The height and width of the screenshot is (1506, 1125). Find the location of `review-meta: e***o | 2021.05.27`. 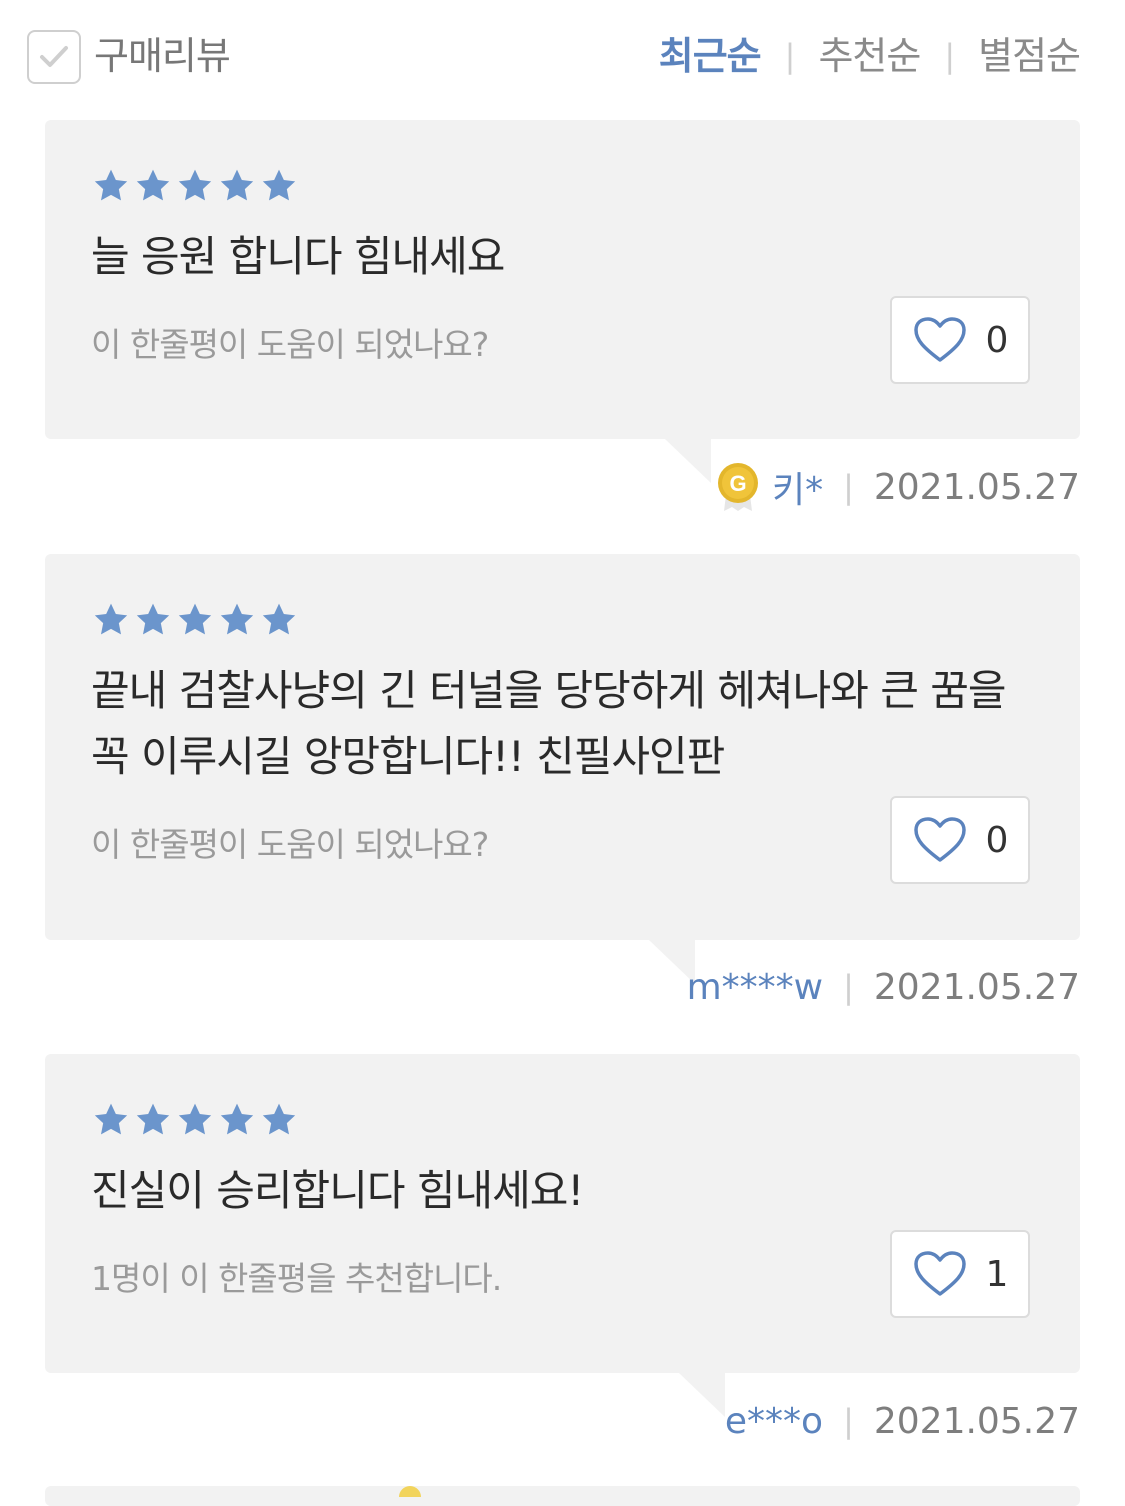

review-meta: e***o | 2021.05.27 is located at coordinates (902, 1421).